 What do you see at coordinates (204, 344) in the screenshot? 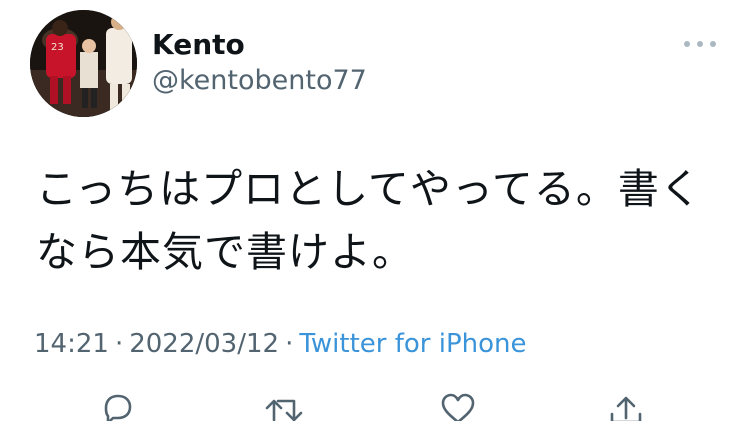
I see `tweet-date: 2022/03/12` at bounding box center [204, 344].